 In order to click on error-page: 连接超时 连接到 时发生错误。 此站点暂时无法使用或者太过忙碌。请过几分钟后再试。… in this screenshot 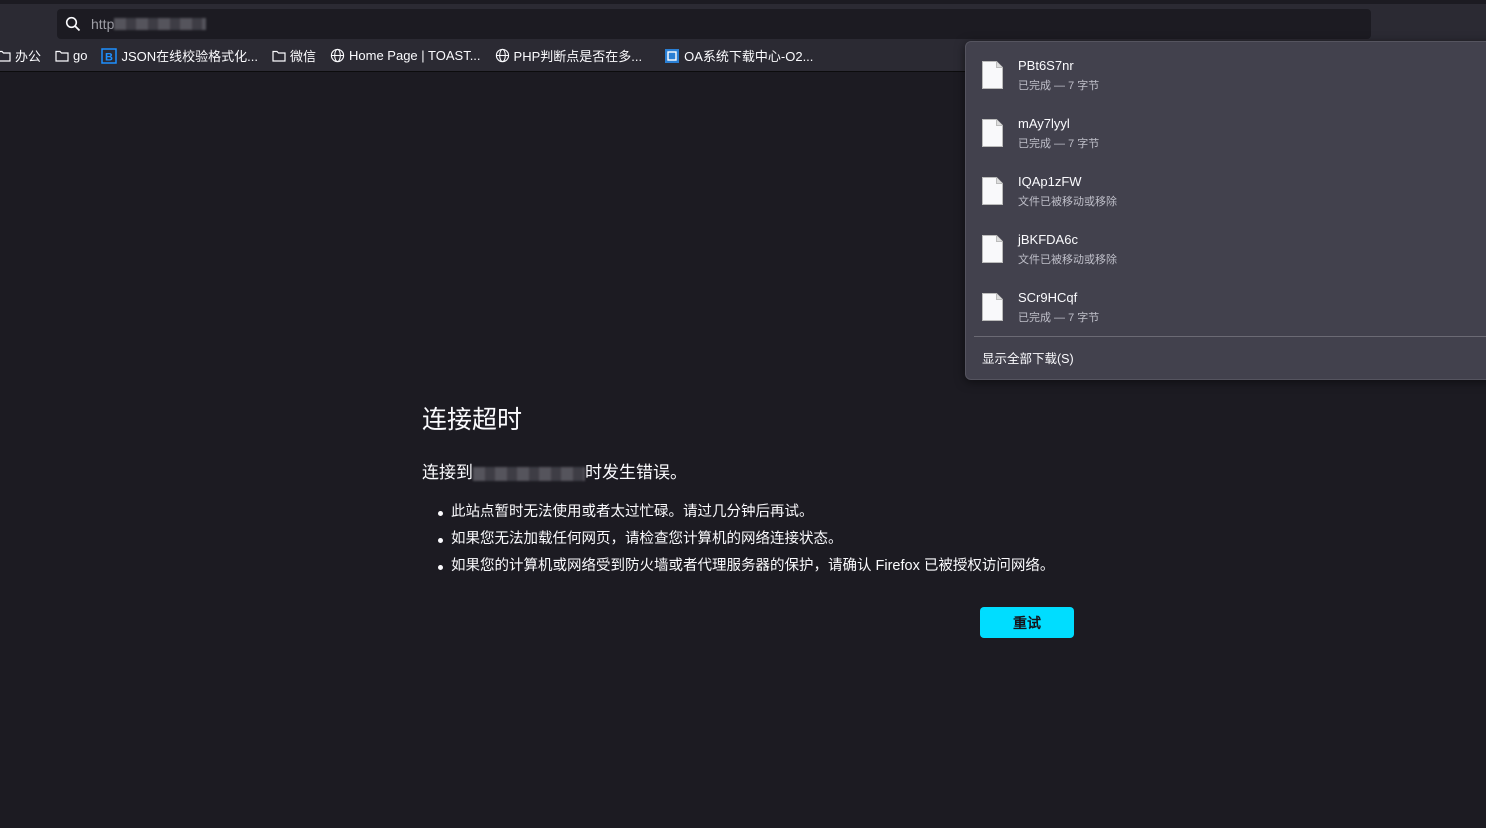, I will do `click(752, 519)`.